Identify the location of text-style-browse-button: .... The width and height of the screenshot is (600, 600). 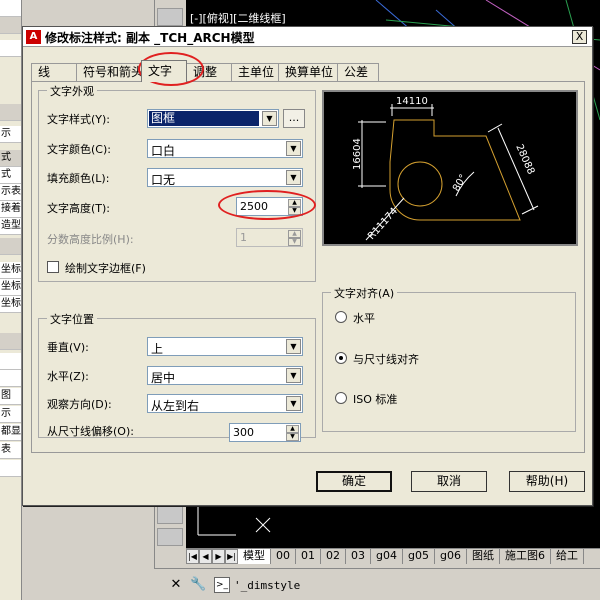
(294, 118).